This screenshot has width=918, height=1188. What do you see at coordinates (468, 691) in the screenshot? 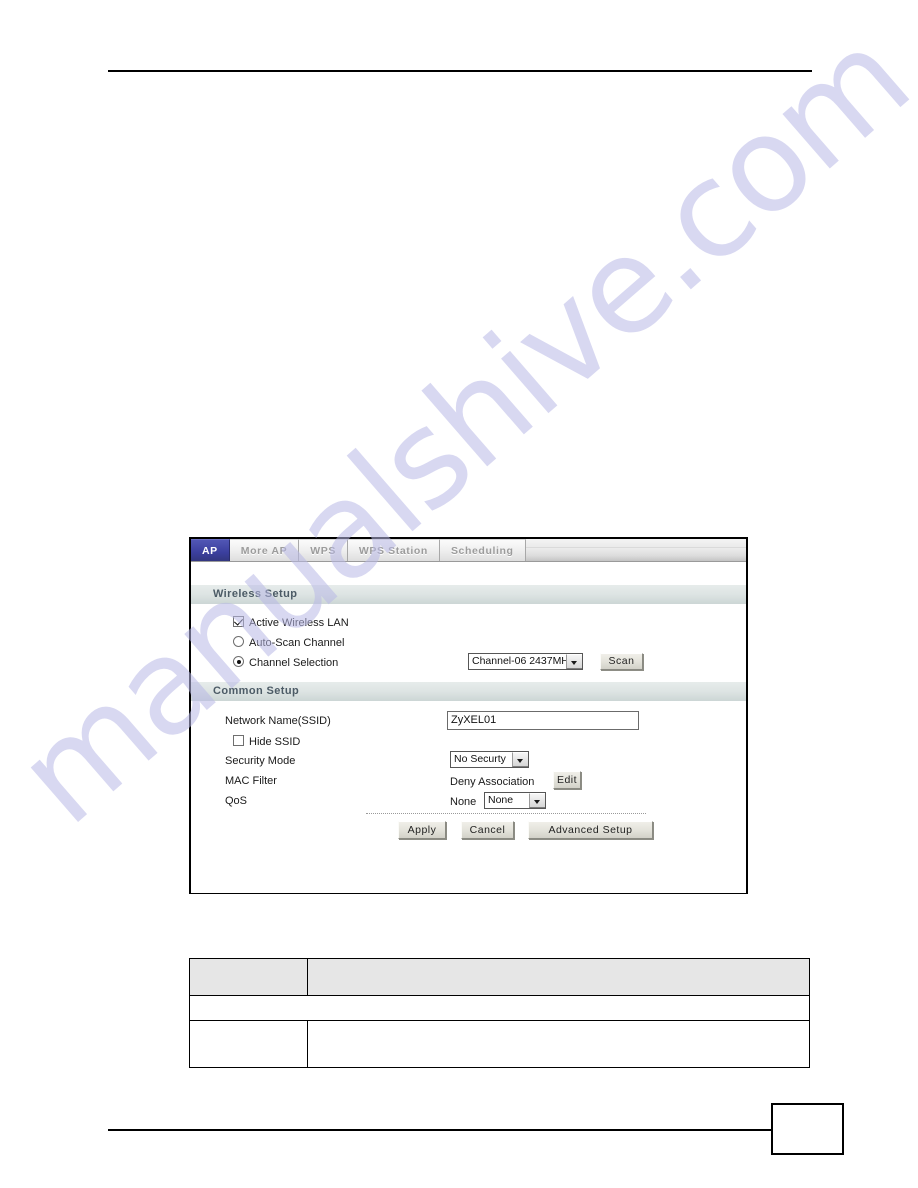
I see `section-header-common-setup: Common Setup` at bounding box center [468, 691].